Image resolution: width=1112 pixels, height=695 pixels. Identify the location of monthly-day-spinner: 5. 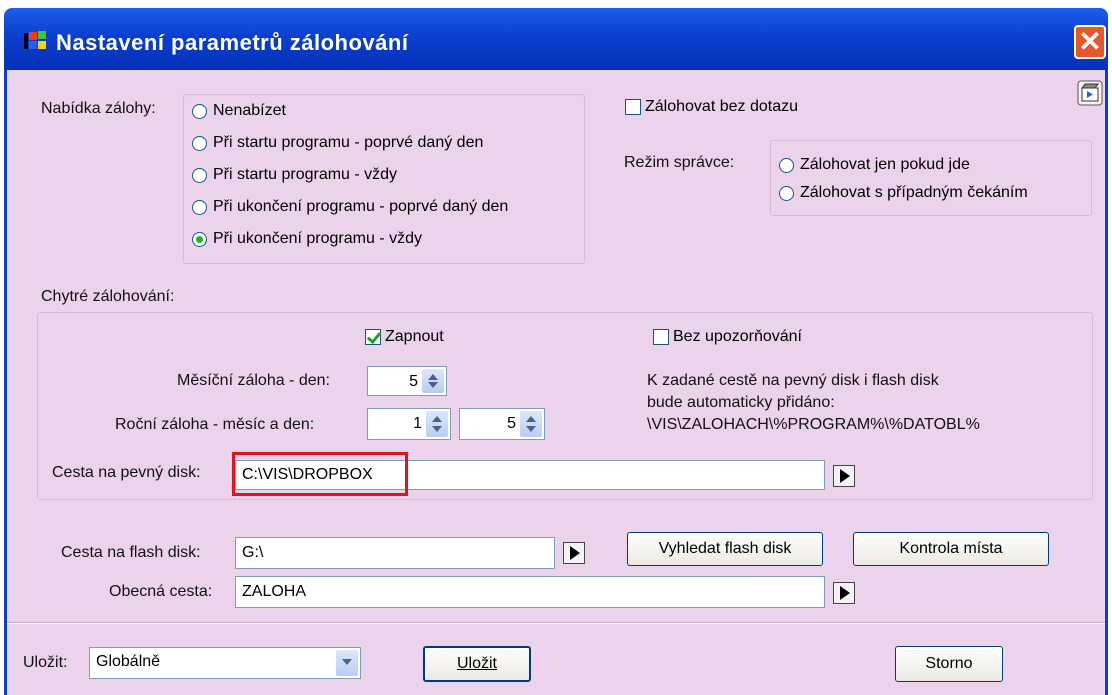
(407, 381).